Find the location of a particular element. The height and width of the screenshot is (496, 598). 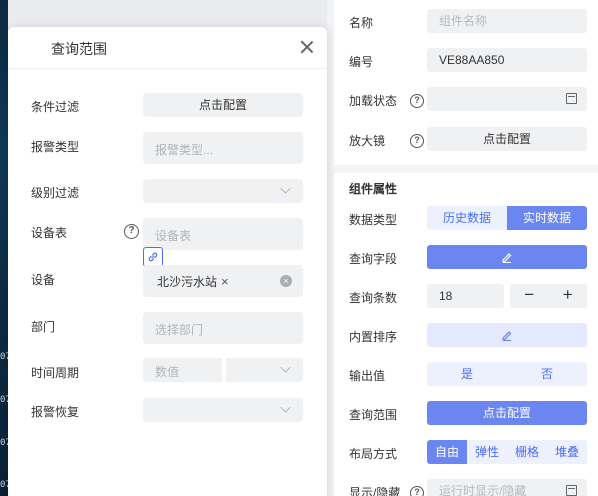

layout-option-flex: 弹性 is located at coordinates (487, 452).